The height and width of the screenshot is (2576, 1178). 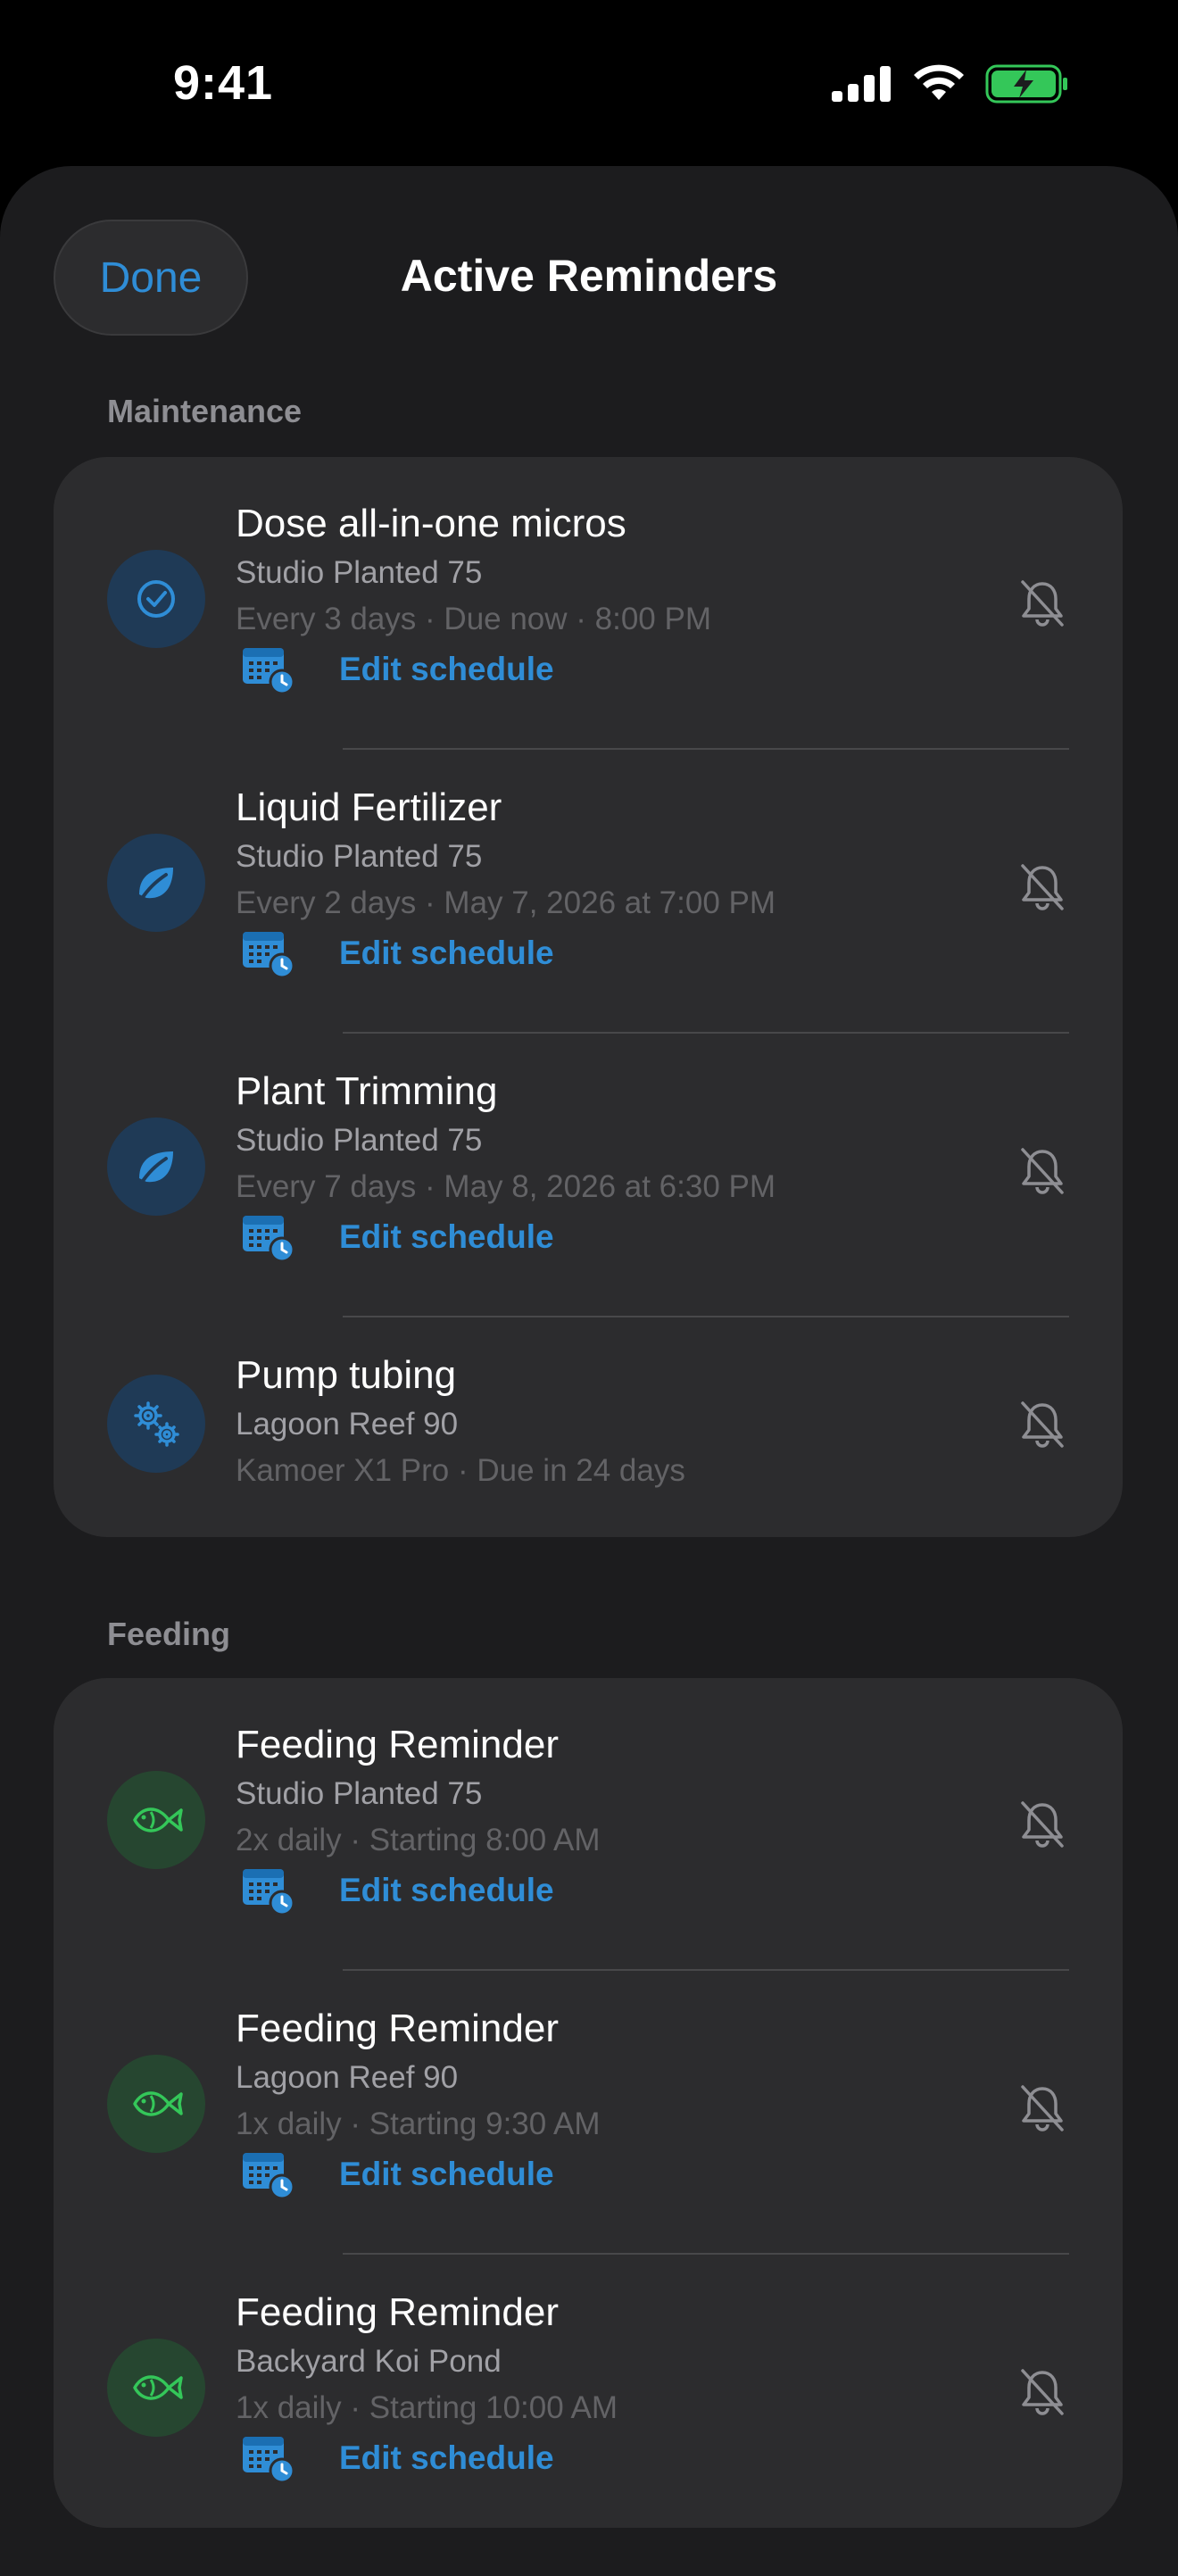 I want to click on section-header-maintenance: Maintenance, so click(x=205, y=411).